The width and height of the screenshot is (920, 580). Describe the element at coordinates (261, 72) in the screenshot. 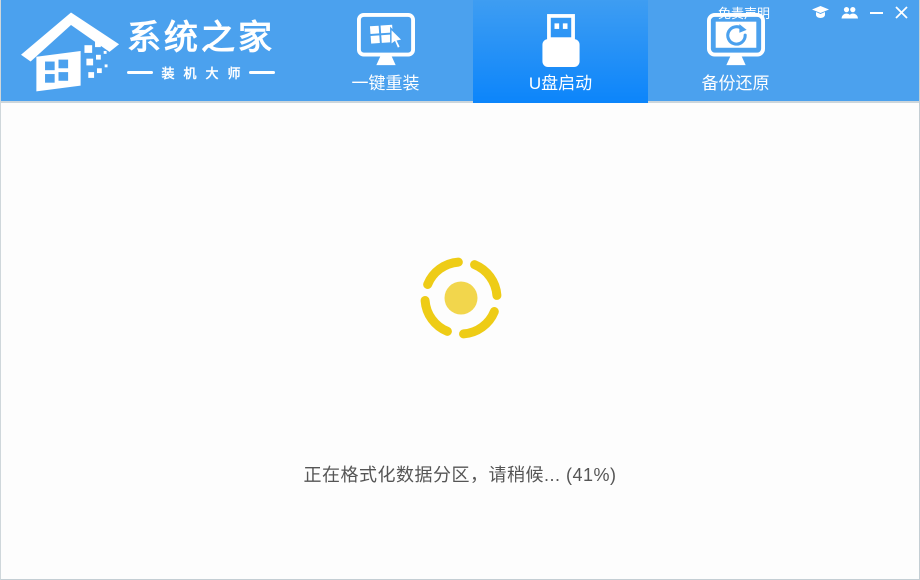

I see `subtitle-dash-right` at that location.